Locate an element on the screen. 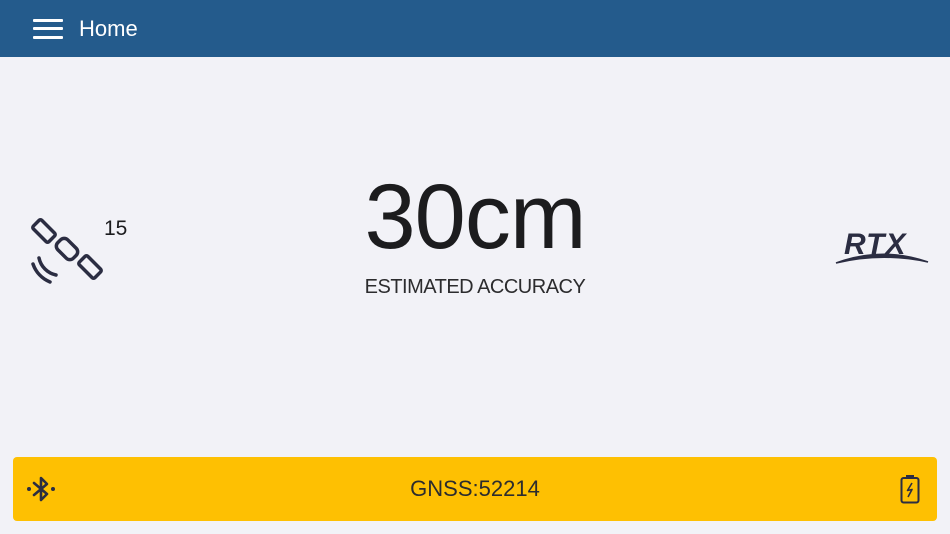  status-bar: GNSS:52214 is located at coordinates (475, 489).